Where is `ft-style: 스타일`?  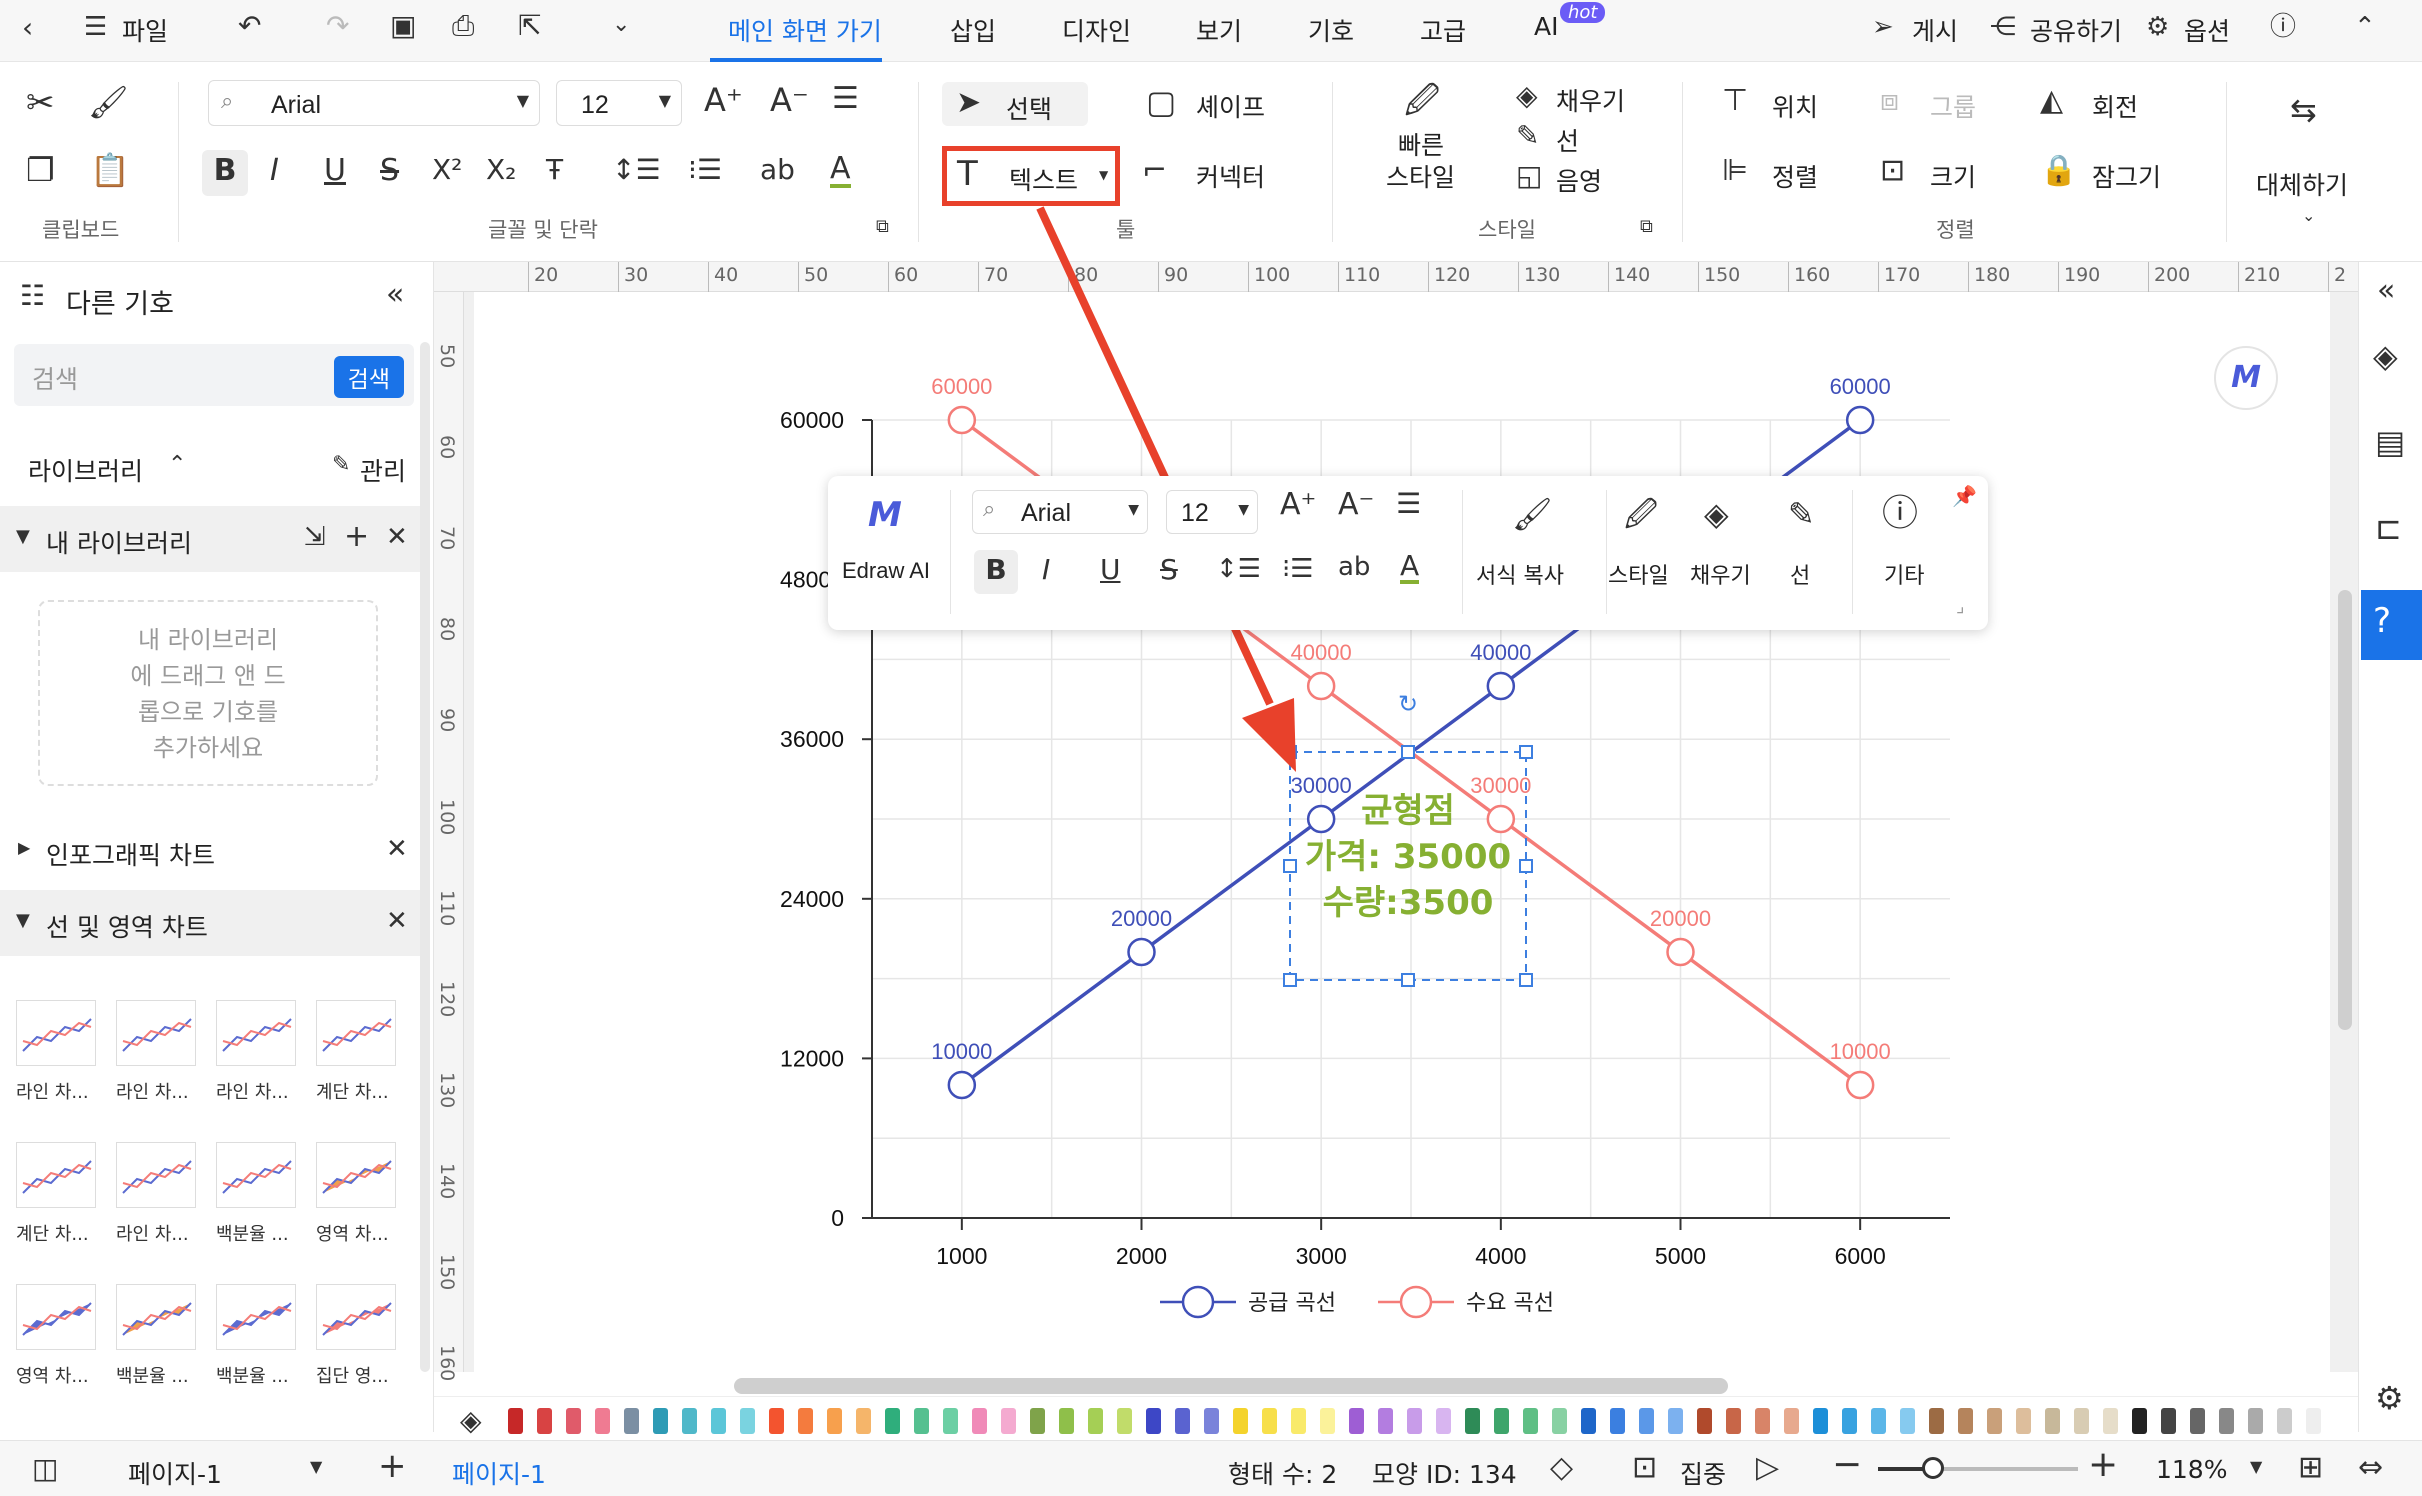 ft-style: 스타일 is located at coordinates (1638, 574).